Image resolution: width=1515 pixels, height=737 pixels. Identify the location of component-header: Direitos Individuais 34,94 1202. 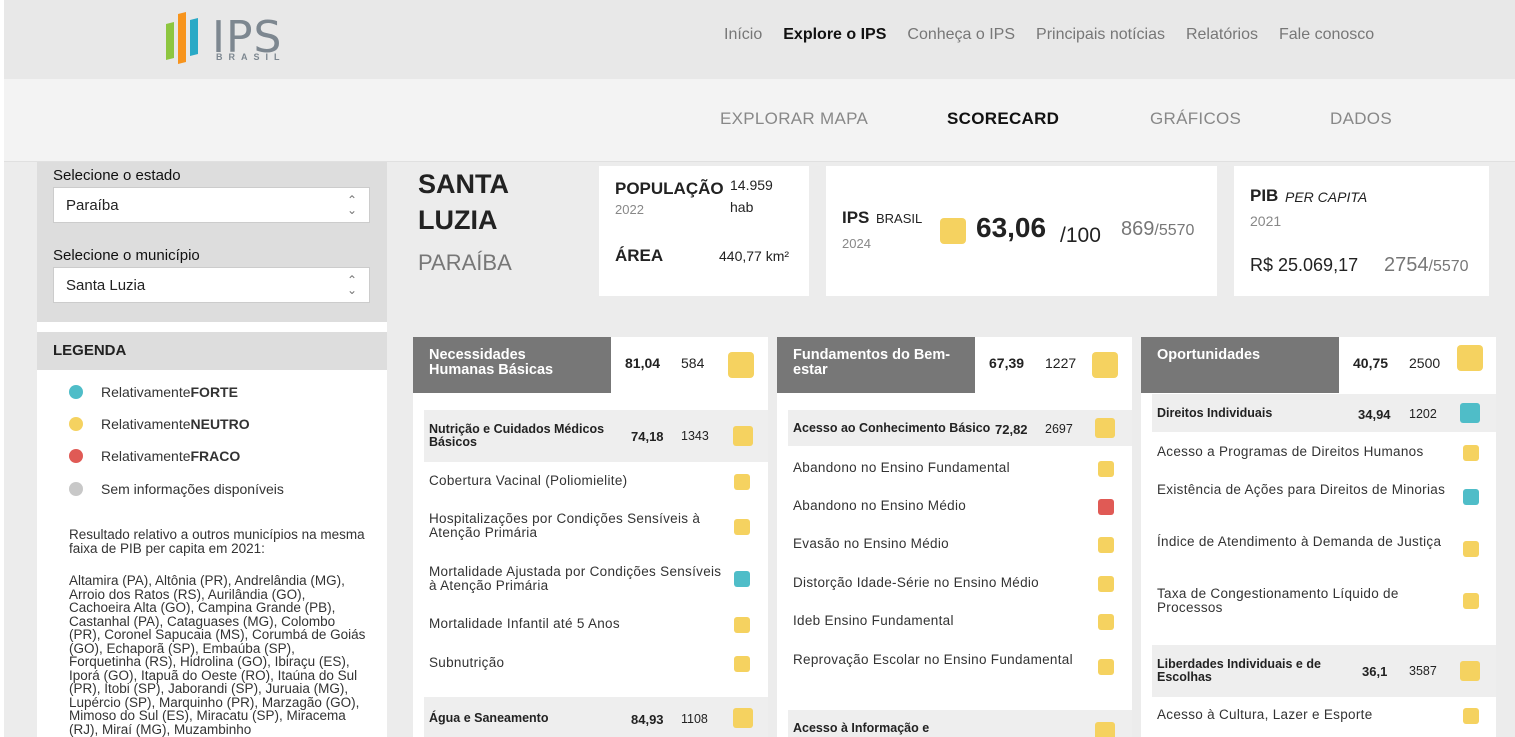
(1324, 413).